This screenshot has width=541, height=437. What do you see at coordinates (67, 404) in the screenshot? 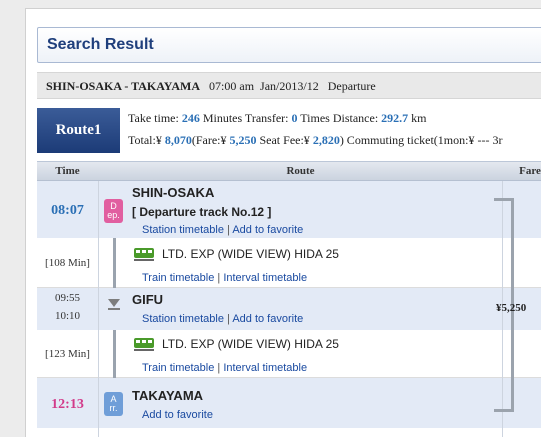
I see `arrival-time: 12:13` at bounding box center [67, 404].